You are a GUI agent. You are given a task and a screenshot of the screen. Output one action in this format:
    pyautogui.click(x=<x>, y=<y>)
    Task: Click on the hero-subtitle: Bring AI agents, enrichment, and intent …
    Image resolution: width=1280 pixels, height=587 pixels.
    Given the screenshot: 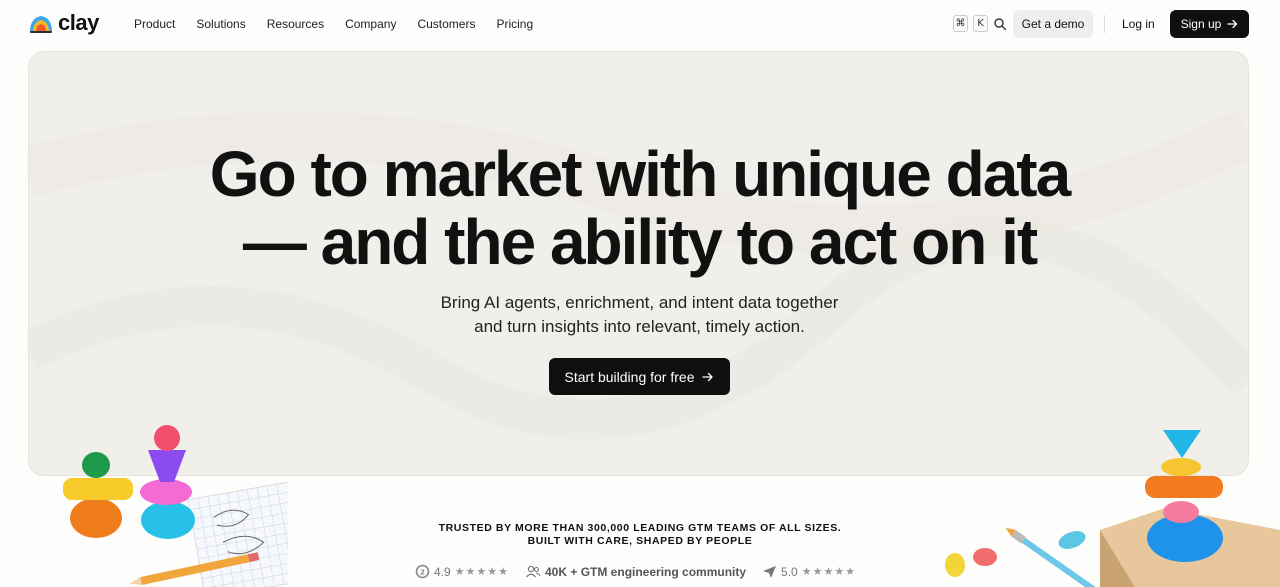 What is the action you would take?
    pyautogui.click(x=638, y=315)
    